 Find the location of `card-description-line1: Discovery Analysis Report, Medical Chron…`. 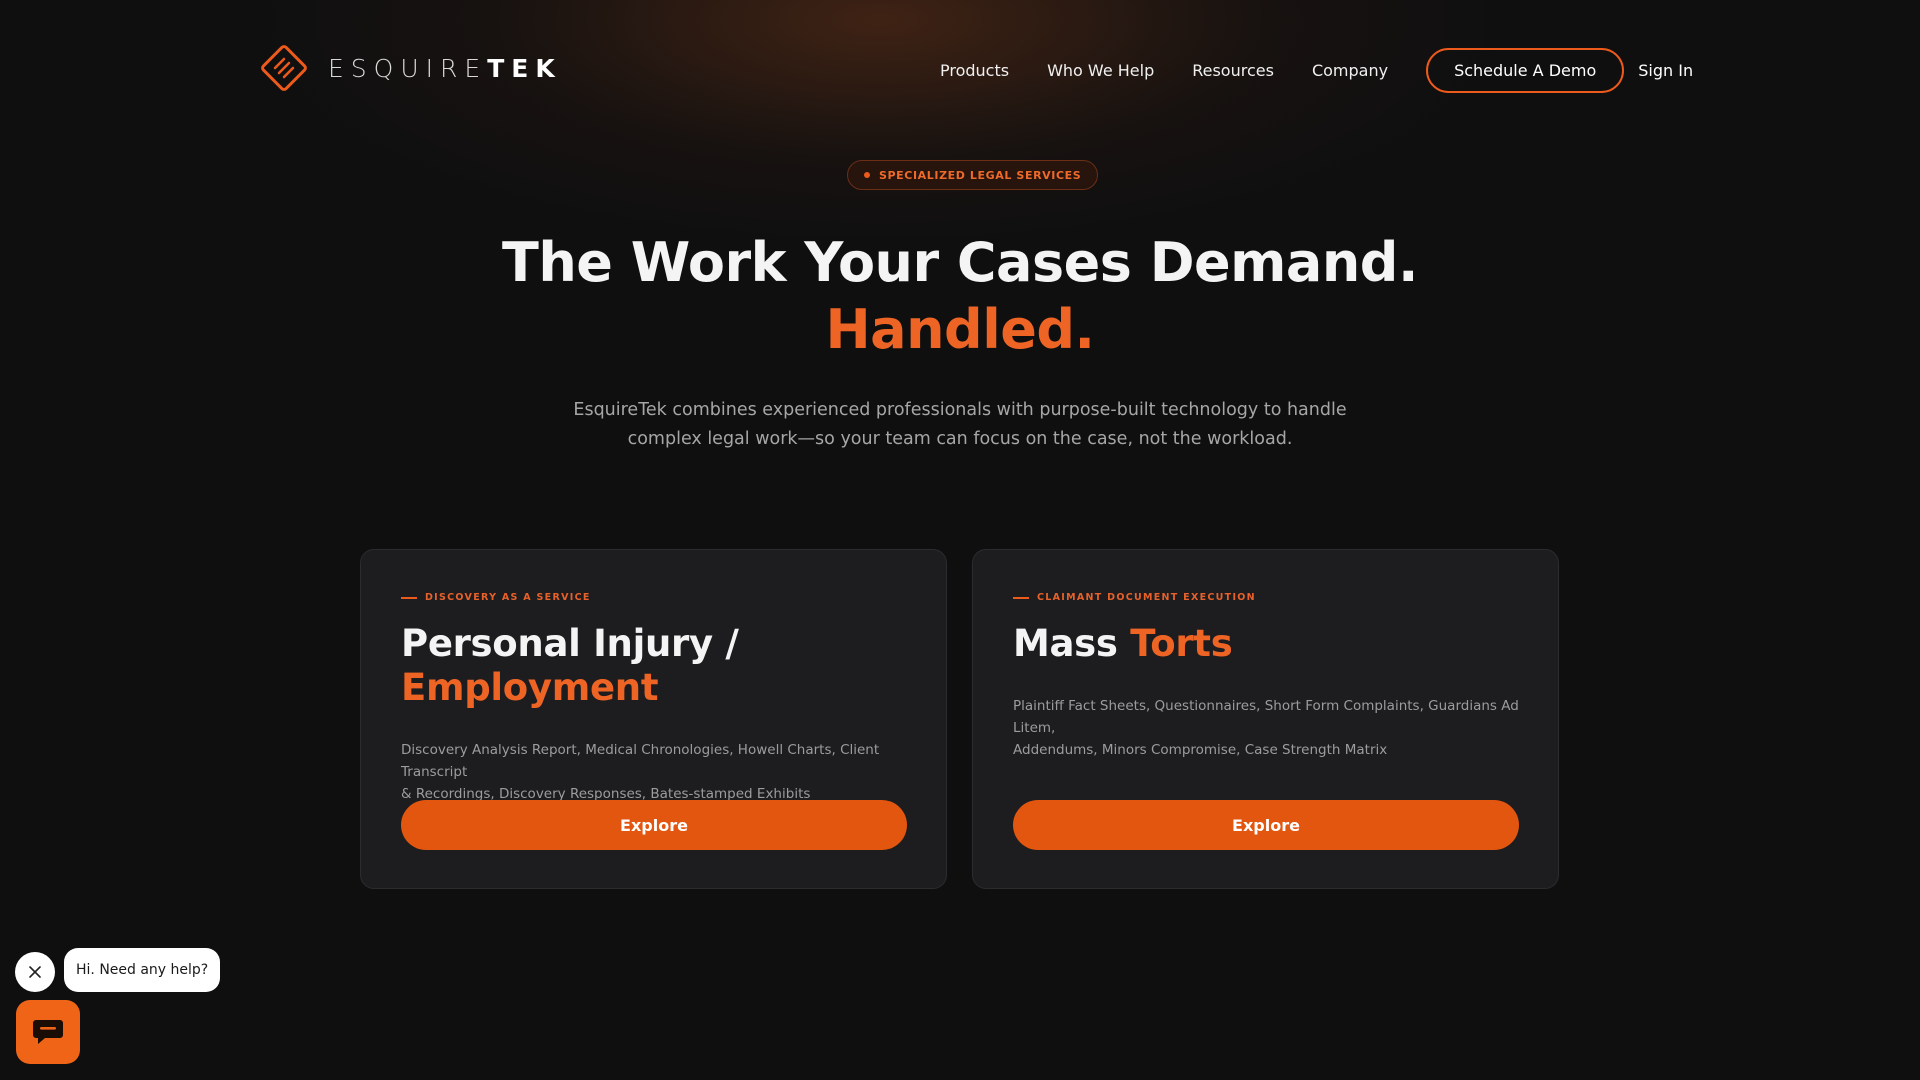

card-description-line1: Discovery Analysis Report, Medical Chron… is located at coordinates (640, 761).